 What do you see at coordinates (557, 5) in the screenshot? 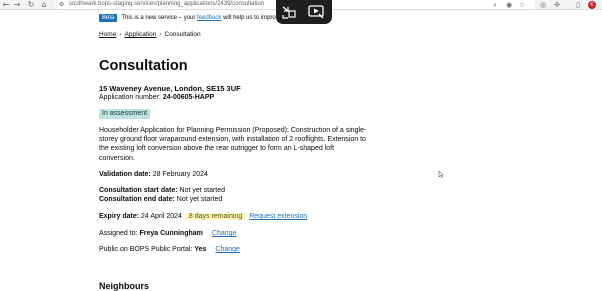
I see `puzzle-icon: ✣` at bounding box center [557, 5].